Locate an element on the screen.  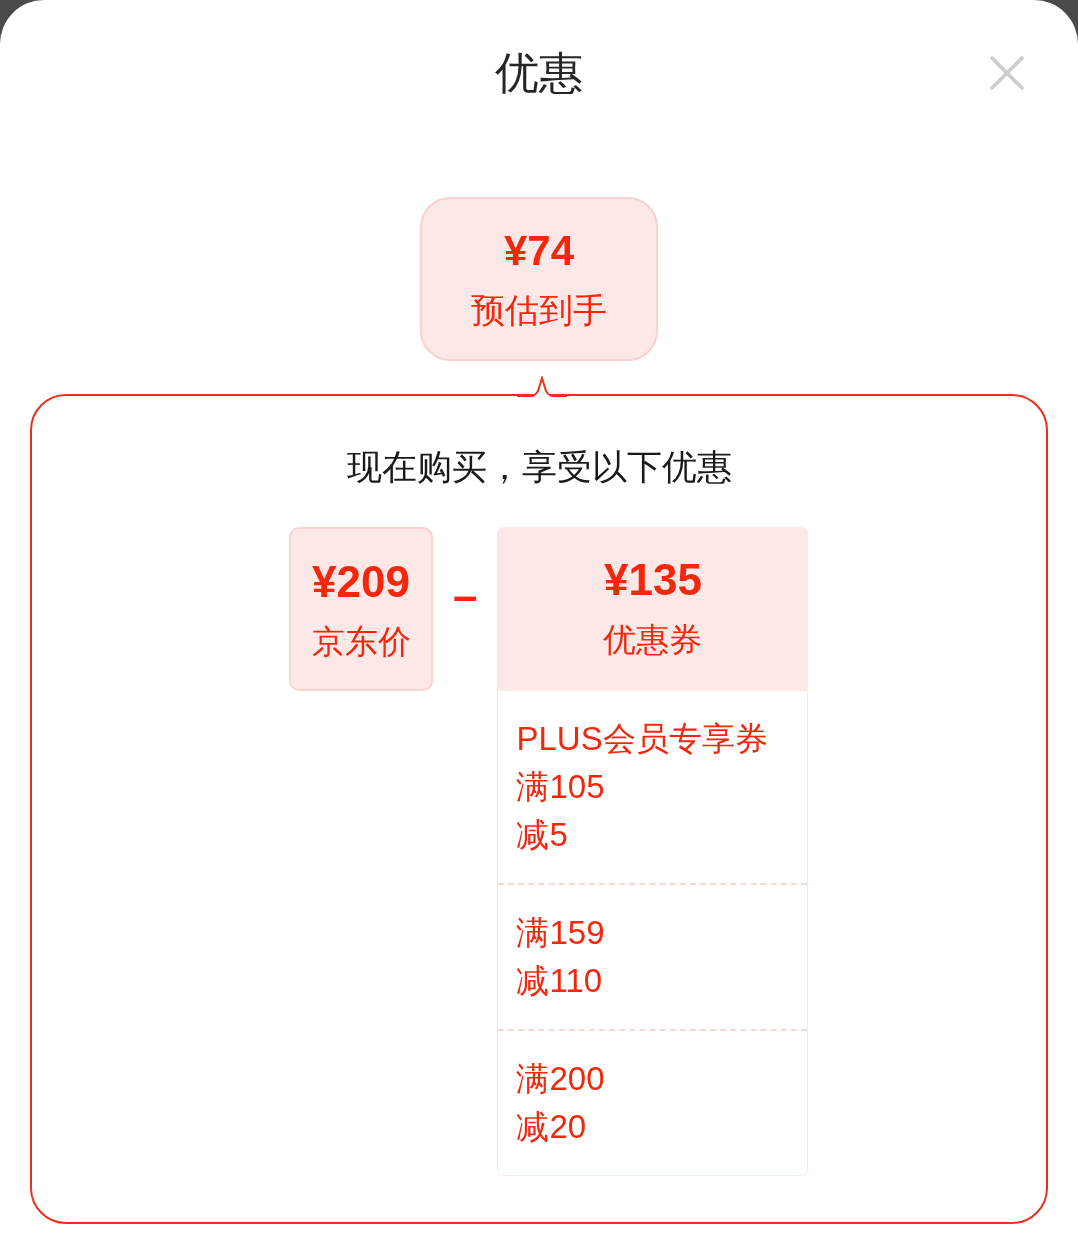
estimate-price: ¥74 is located at coordinates (539, 251).